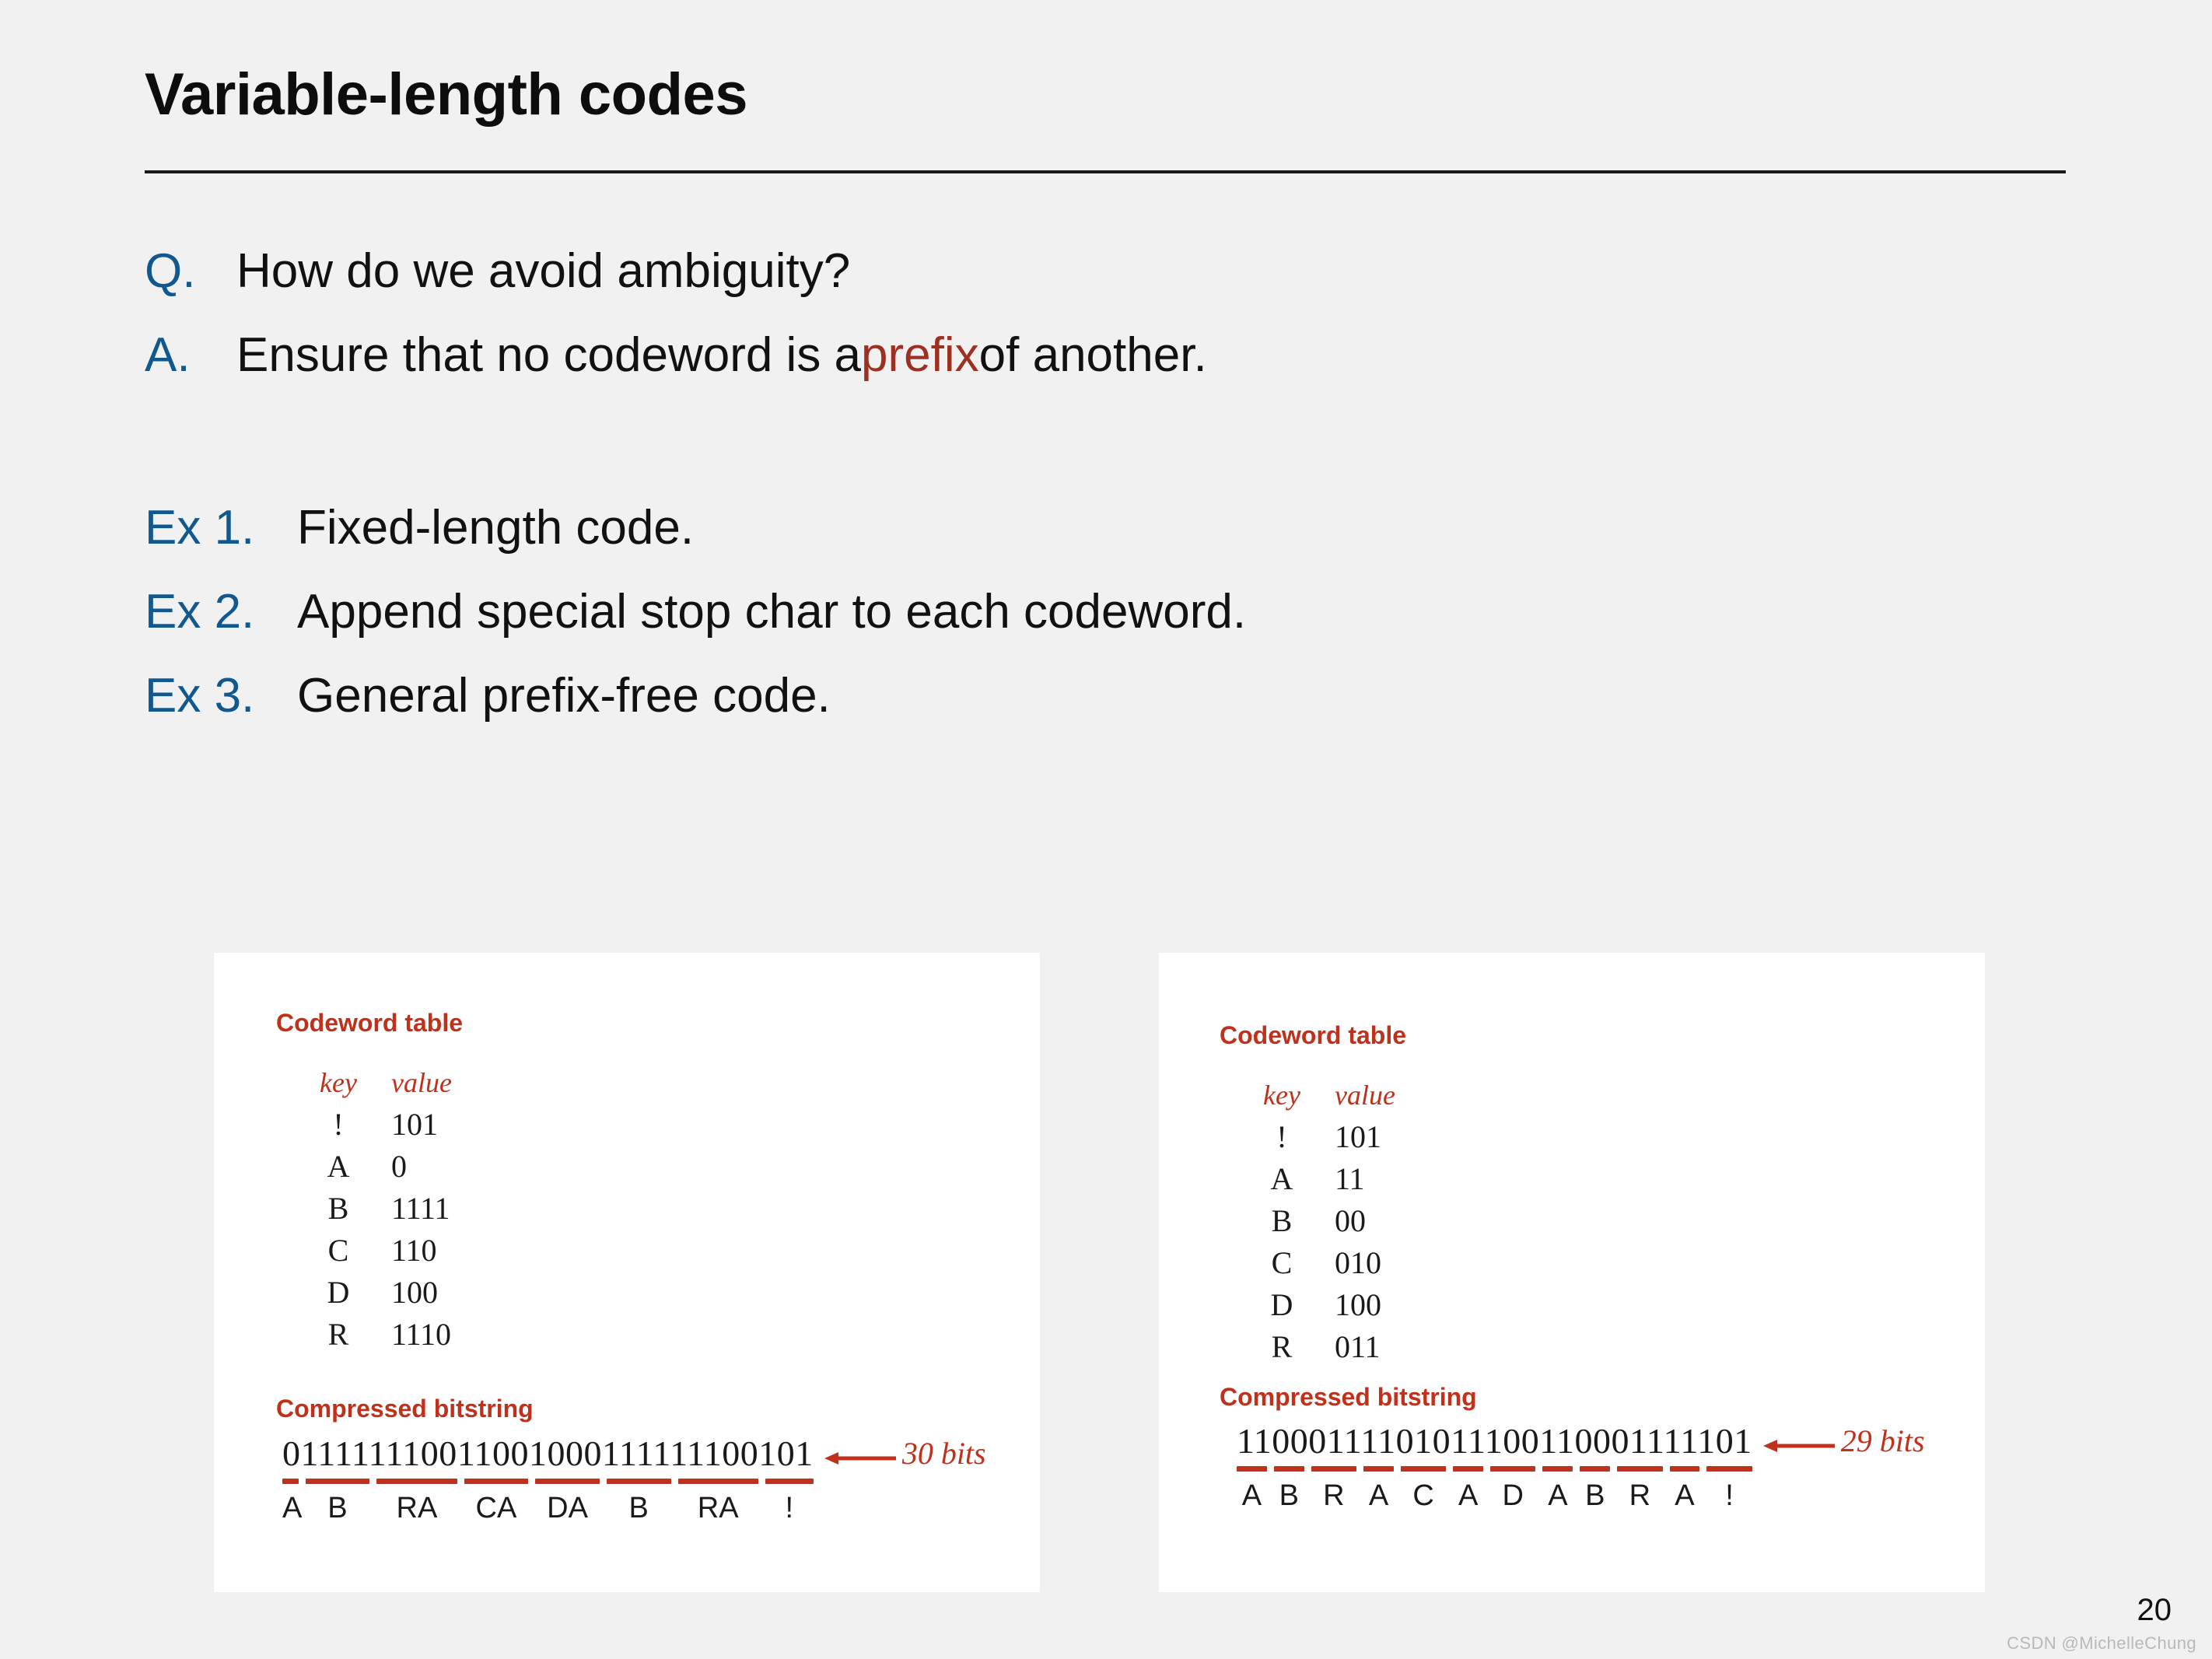 This screenshot has height=1659, width=2212. What do you see at coordinates (2101, 1643) in the screenshot?
I see `watermark: CSDN @MichelleChung` at bounding box center [2101, 1643].